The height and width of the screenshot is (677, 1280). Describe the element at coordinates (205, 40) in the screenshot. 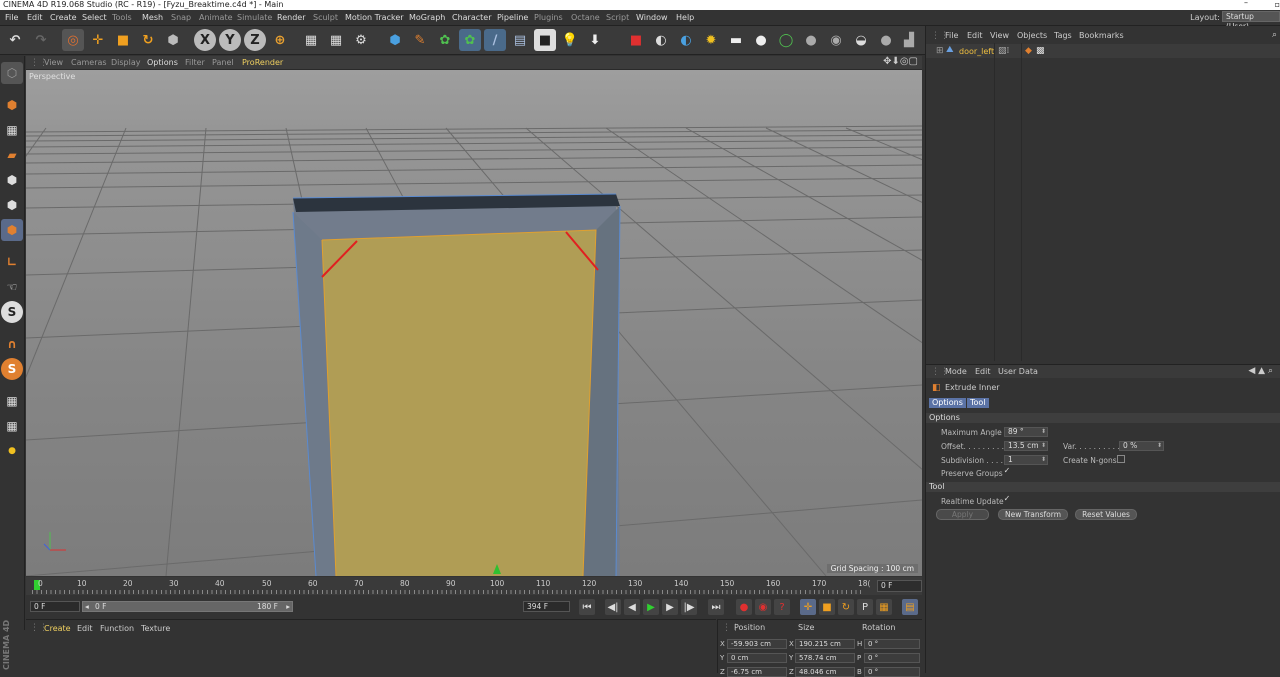

I see `x-axis-lock-icon: X` at that location.